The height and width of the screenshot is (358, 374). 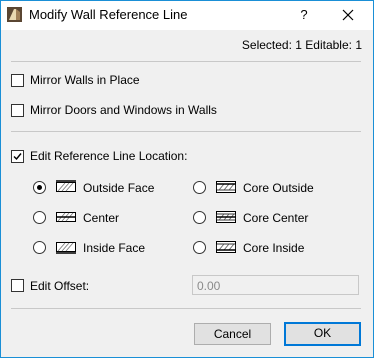 What do you see at coordinates (123, 110) in the screenshot?
I see `mirror-doors-windows-label: Mirror Doors and Windows in Walls` at bounding box center [123, 110].